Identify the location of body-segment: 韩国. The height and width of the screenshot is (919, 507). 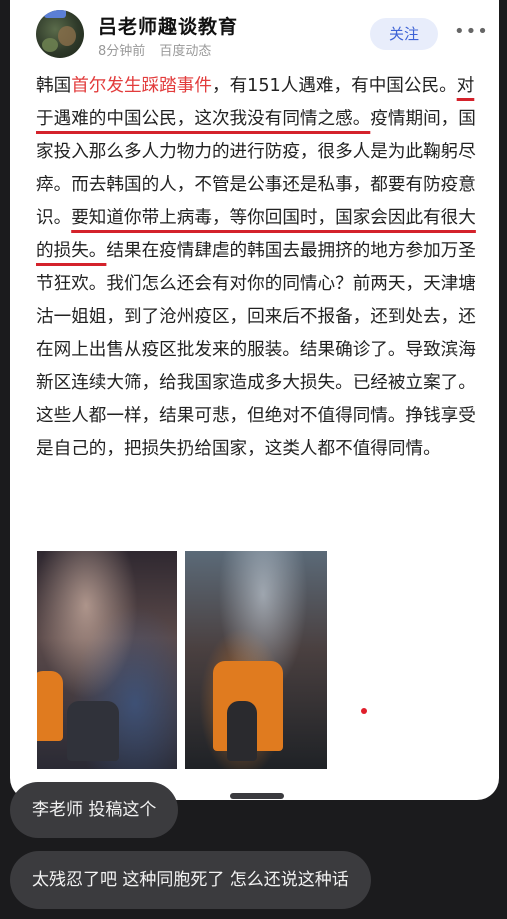
(54, 86).